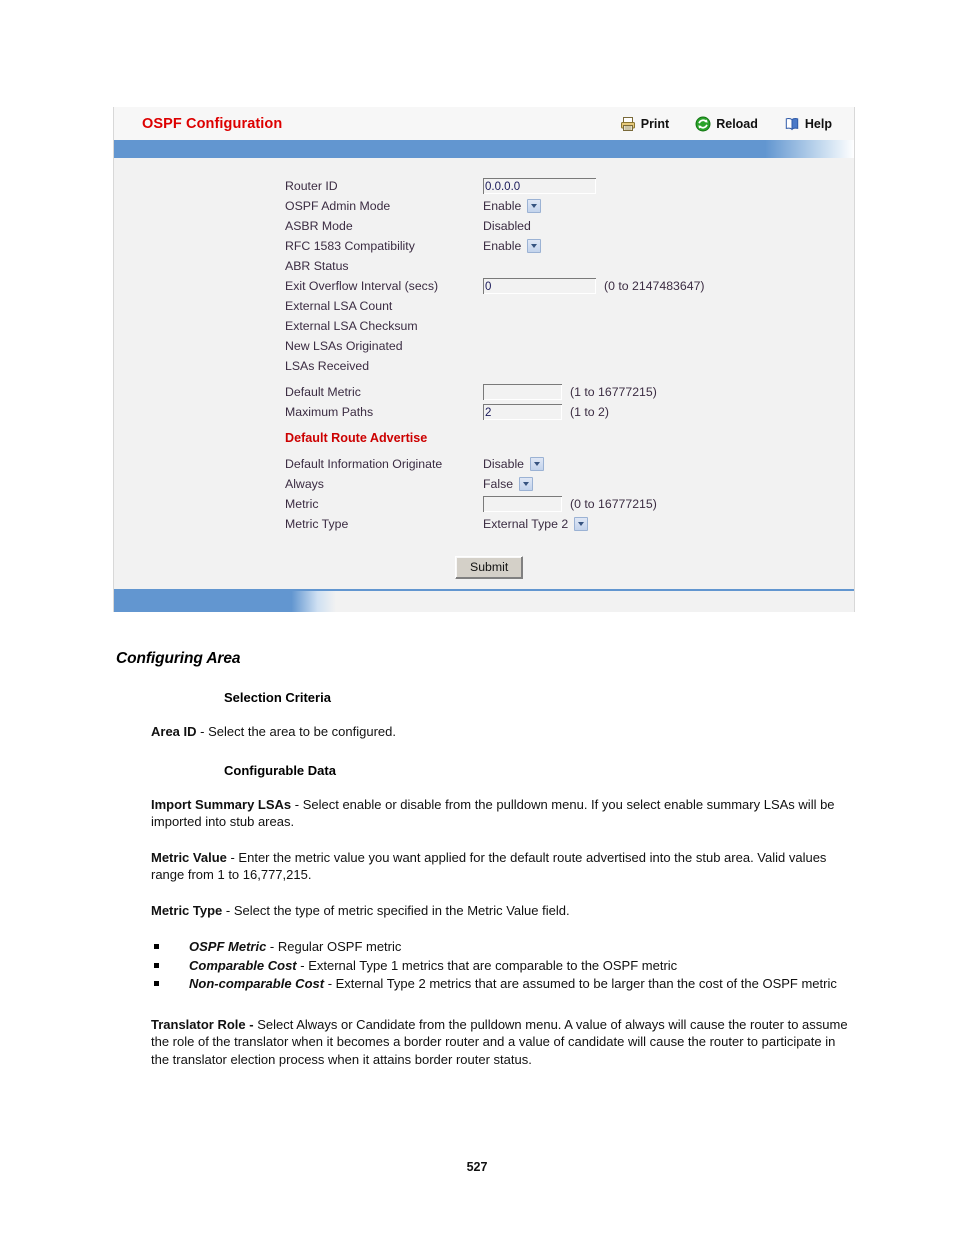  I want to click on field-row-default-information-originate: Default Information Originate Disable, so click(569, 464).